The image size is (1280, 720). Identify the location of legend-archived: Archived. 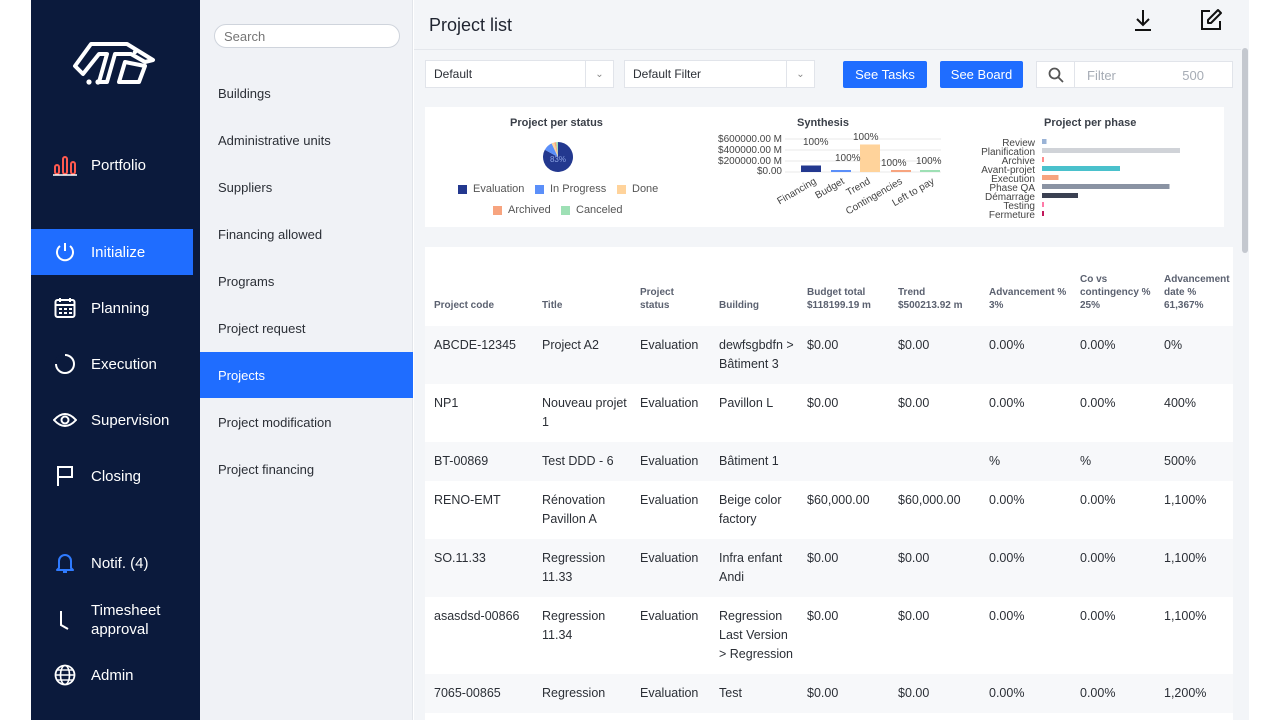
(522, 210).